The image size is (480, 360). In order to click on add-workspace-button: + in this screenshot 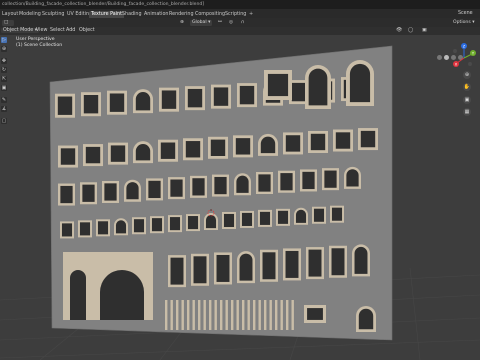, I will do `click(251, 14)`.